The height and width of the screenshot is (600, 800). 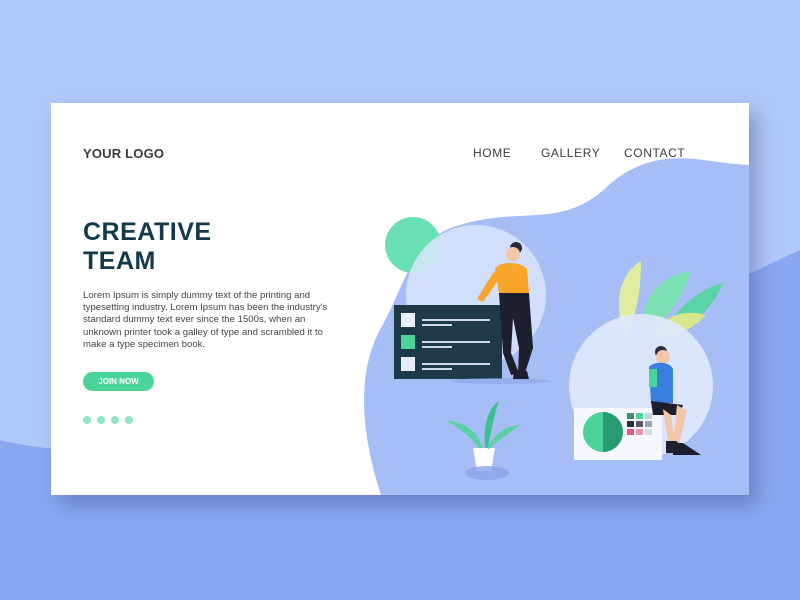 I want to click on carousel-dots, so click(x=111, y=420).